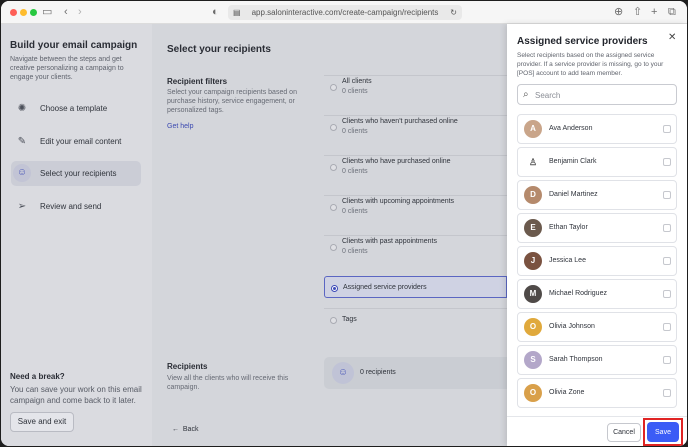  Describe the element at coordinates (13, 12) in the screenshot. I see `close-window-button` at that location.